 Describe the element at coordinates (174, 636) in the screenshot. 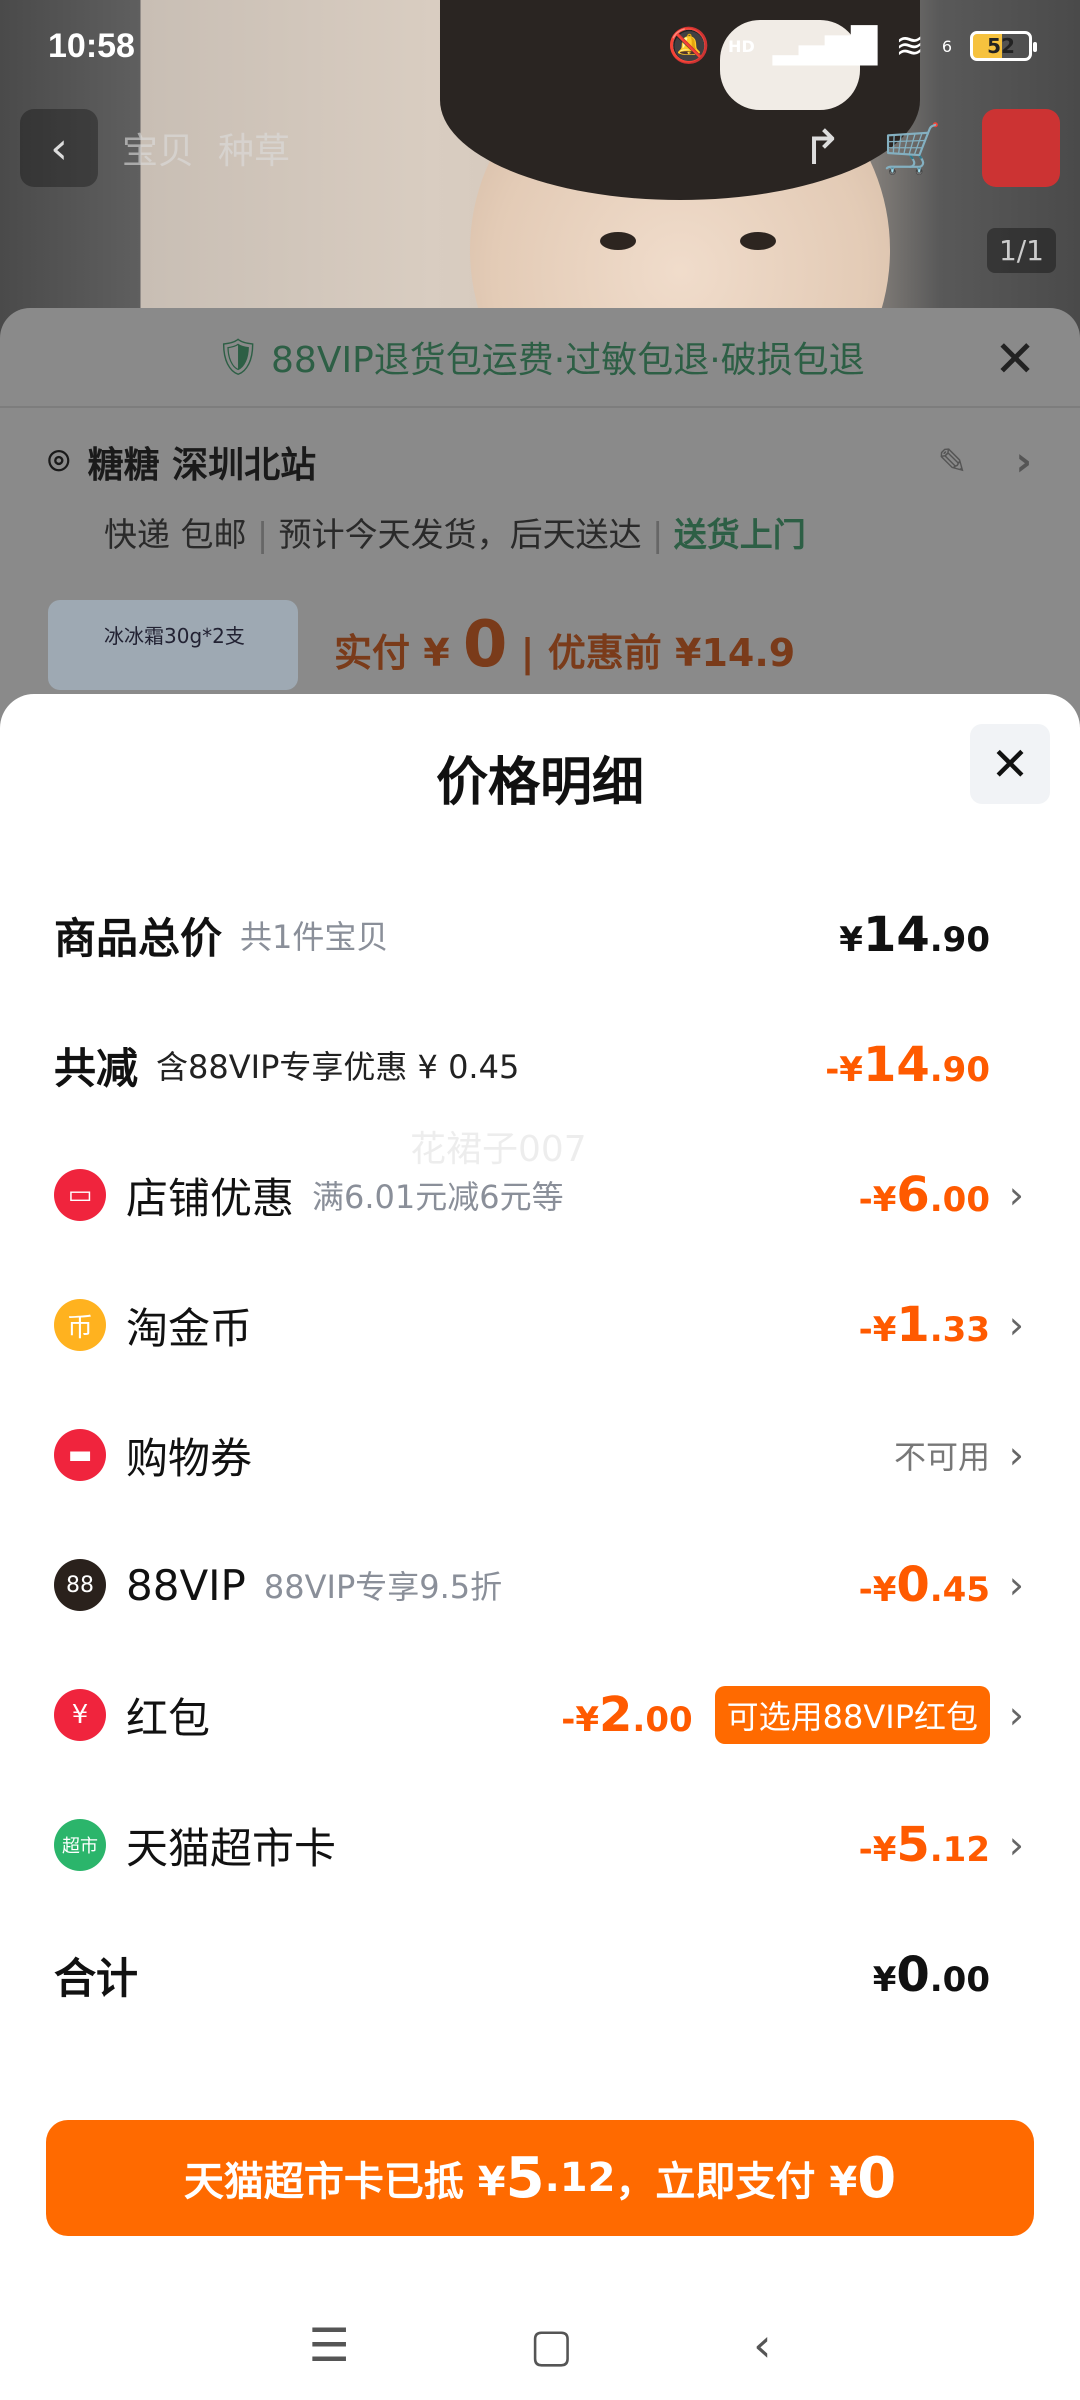

I see `product-thumb-text: 冰冰霜30g*2支` at that location.